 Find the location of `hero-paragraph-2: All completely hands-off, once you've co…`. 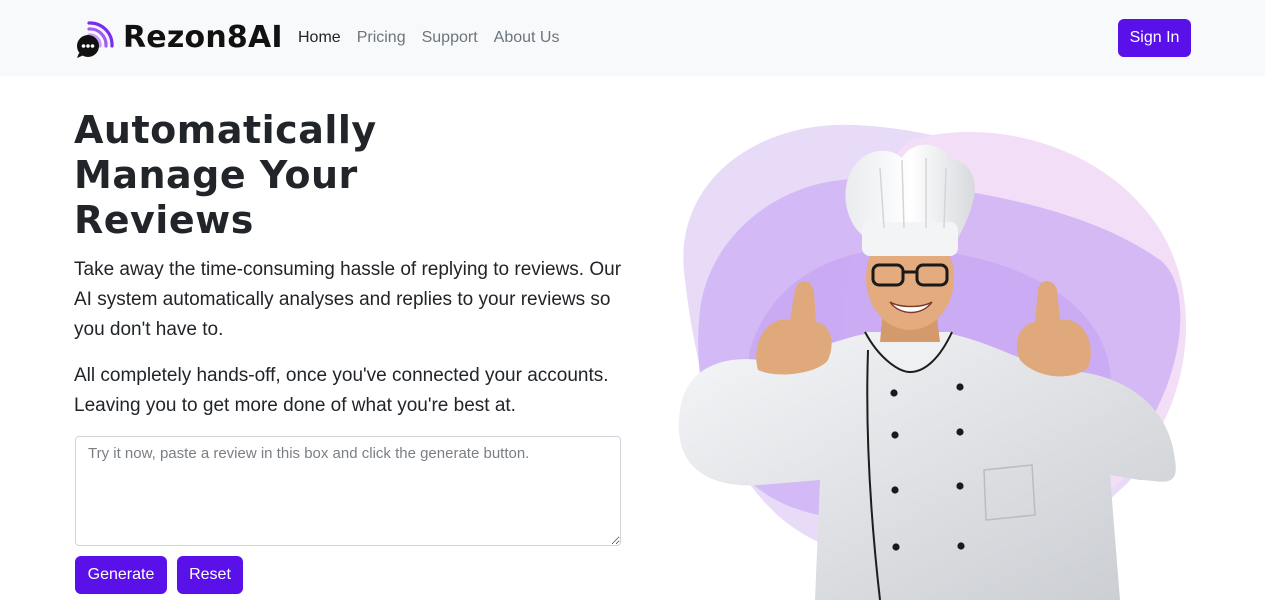

hero-paragraph-2: All completely hands-off, once you've co… is located at coordinates (341, 390).